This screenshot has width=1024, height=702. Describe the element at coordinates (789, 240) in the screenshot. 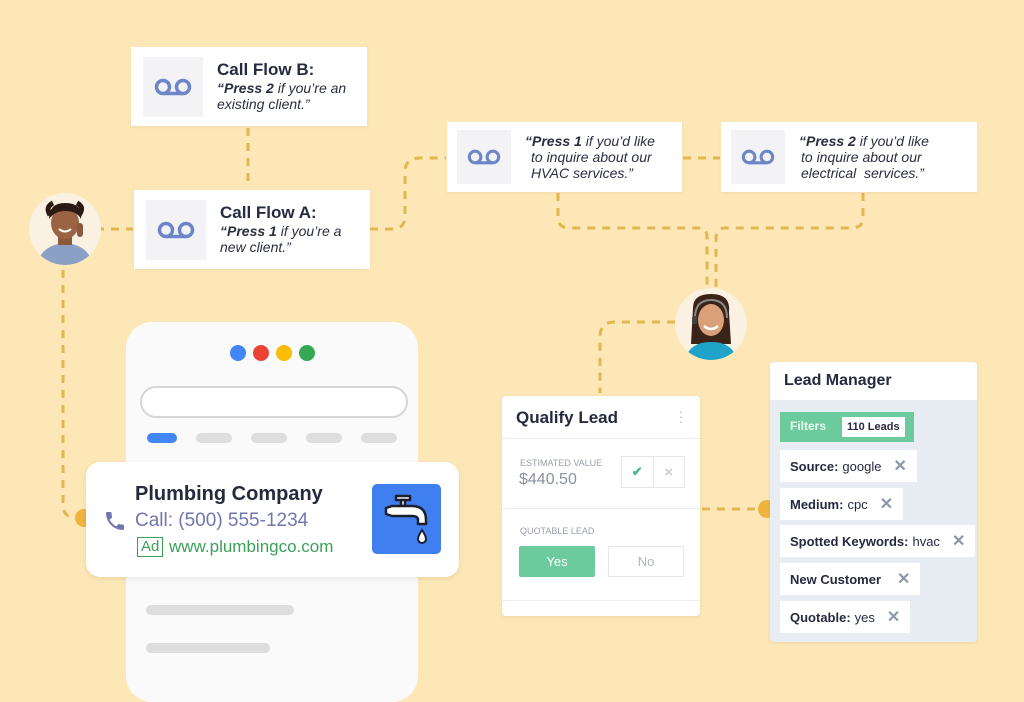

I see `connector-elec-down` at that location.